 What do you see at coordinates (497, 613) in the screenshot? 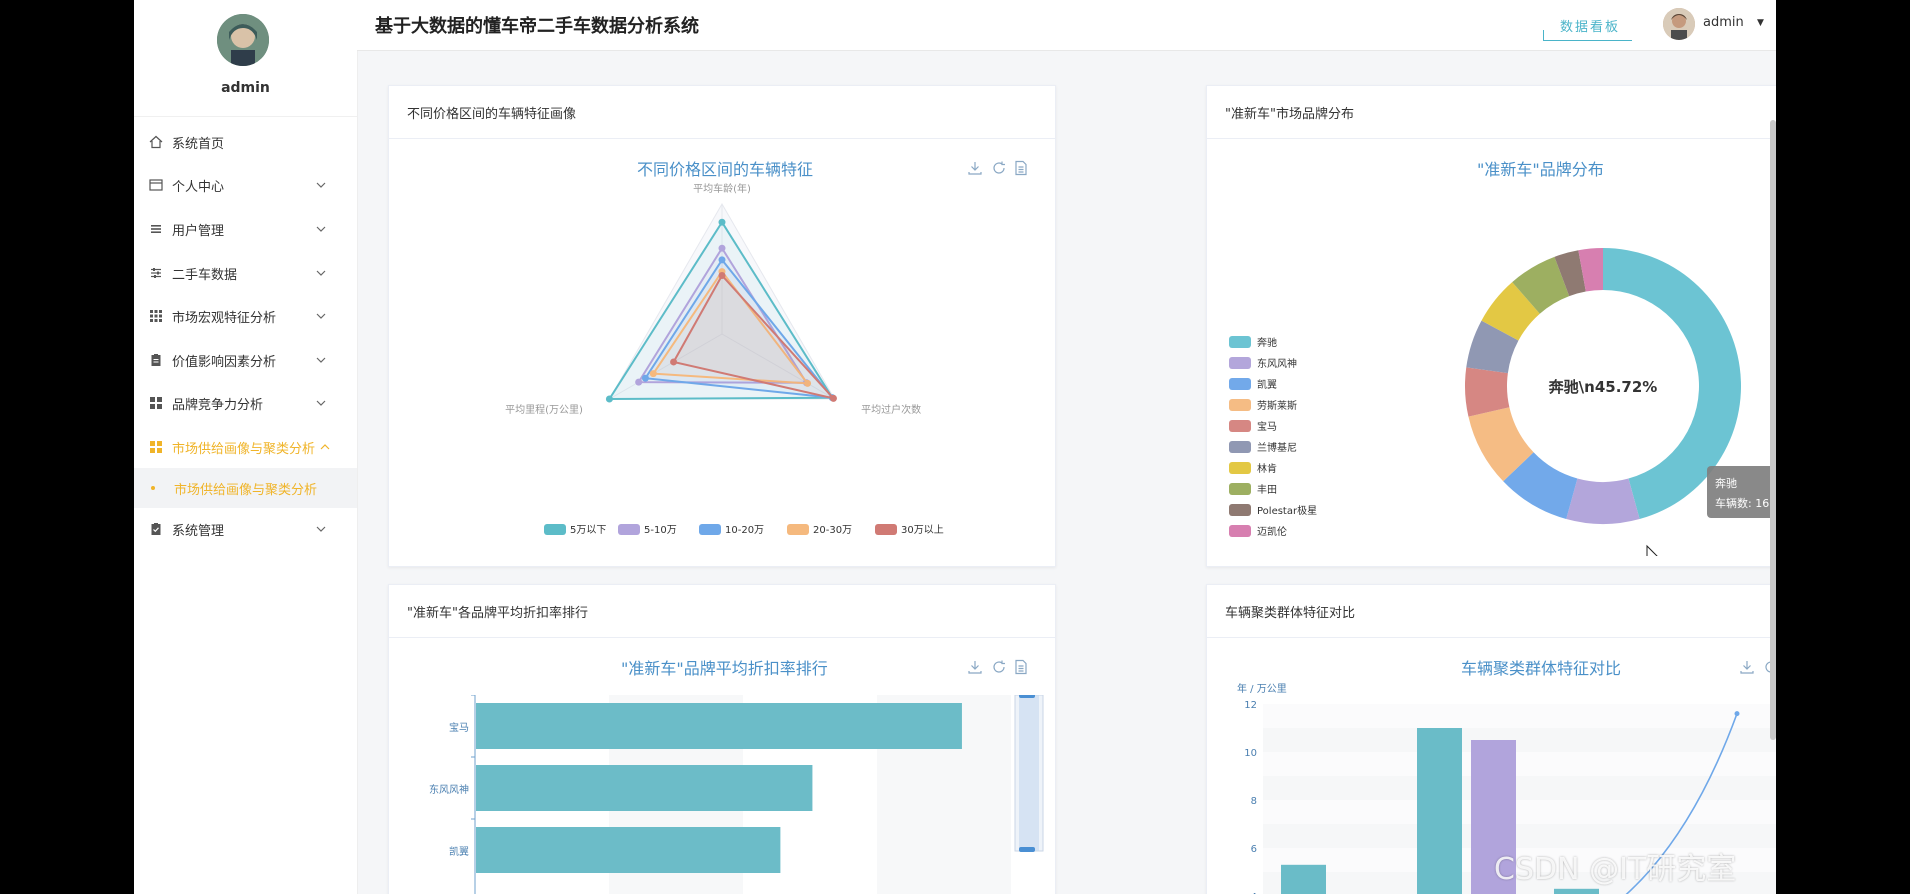
I see `card-title: "准新车"各品牌平均折扣率排行` at bounding box center [497, 613].